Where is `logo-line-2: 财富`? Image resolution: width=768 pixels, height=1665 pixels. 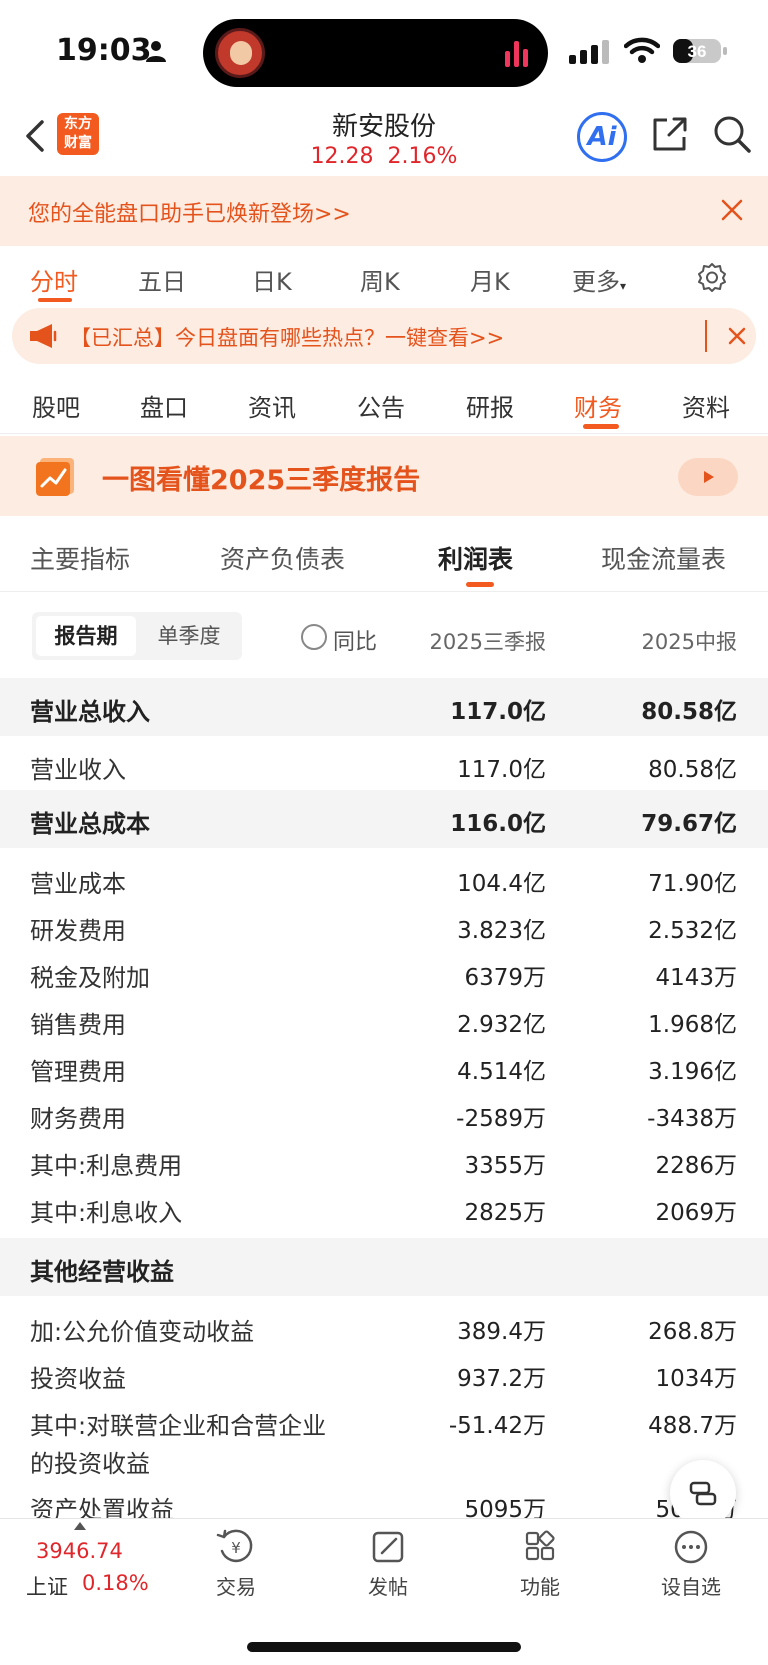 logo-line-2: 财富 is located at coordinates (78, 143).